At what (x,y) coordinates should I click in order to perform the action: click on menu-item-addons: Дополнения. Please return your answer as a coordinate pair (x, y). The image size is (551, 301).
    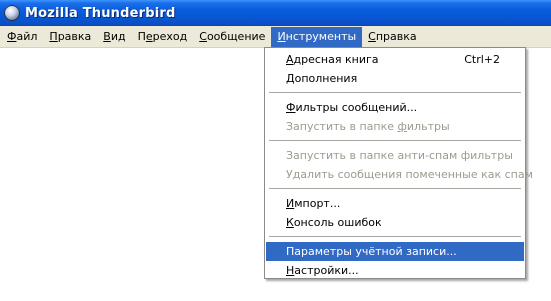
    Looking at the image, I should click on (395, 78).